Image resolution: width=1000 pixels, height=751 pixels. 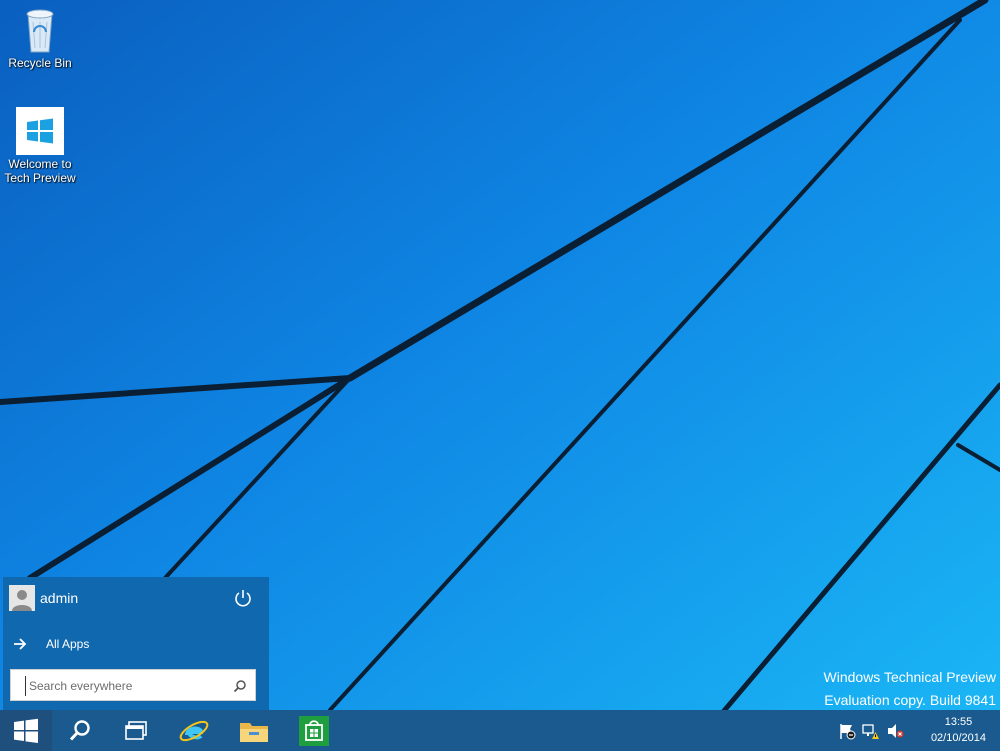 I want to click on internet-explorer-icon, so click(x=194, y=730).